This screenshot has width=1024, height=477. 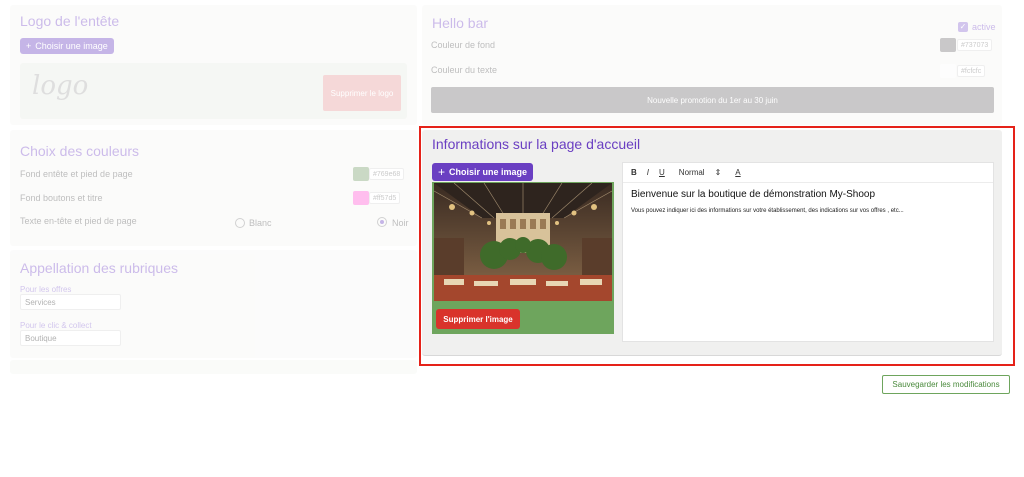 What do you see at coordinates (984, 27) in the screenshot?
I see `active-label: active` at bounding box center [984, 27].